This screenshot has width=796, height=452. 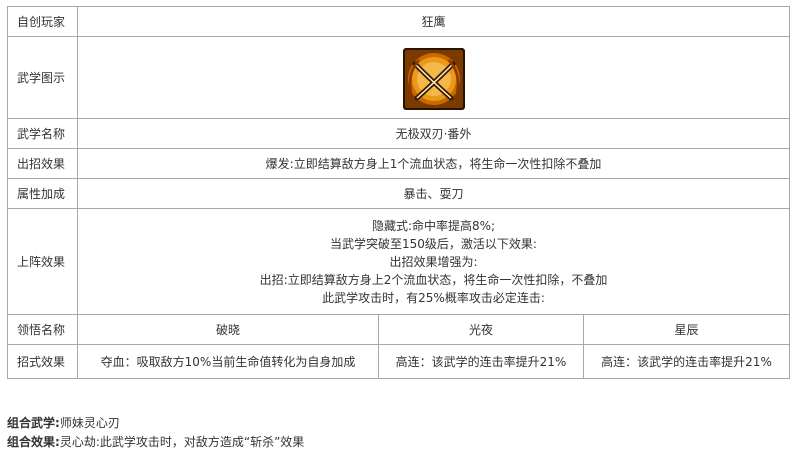 What do you see at coordinates (228, 361) in the screenshot?
I see `move-effect-1: 夺血：吸取敌方10%当前生命值转化为自身加成` at bounding box center [228, 361].